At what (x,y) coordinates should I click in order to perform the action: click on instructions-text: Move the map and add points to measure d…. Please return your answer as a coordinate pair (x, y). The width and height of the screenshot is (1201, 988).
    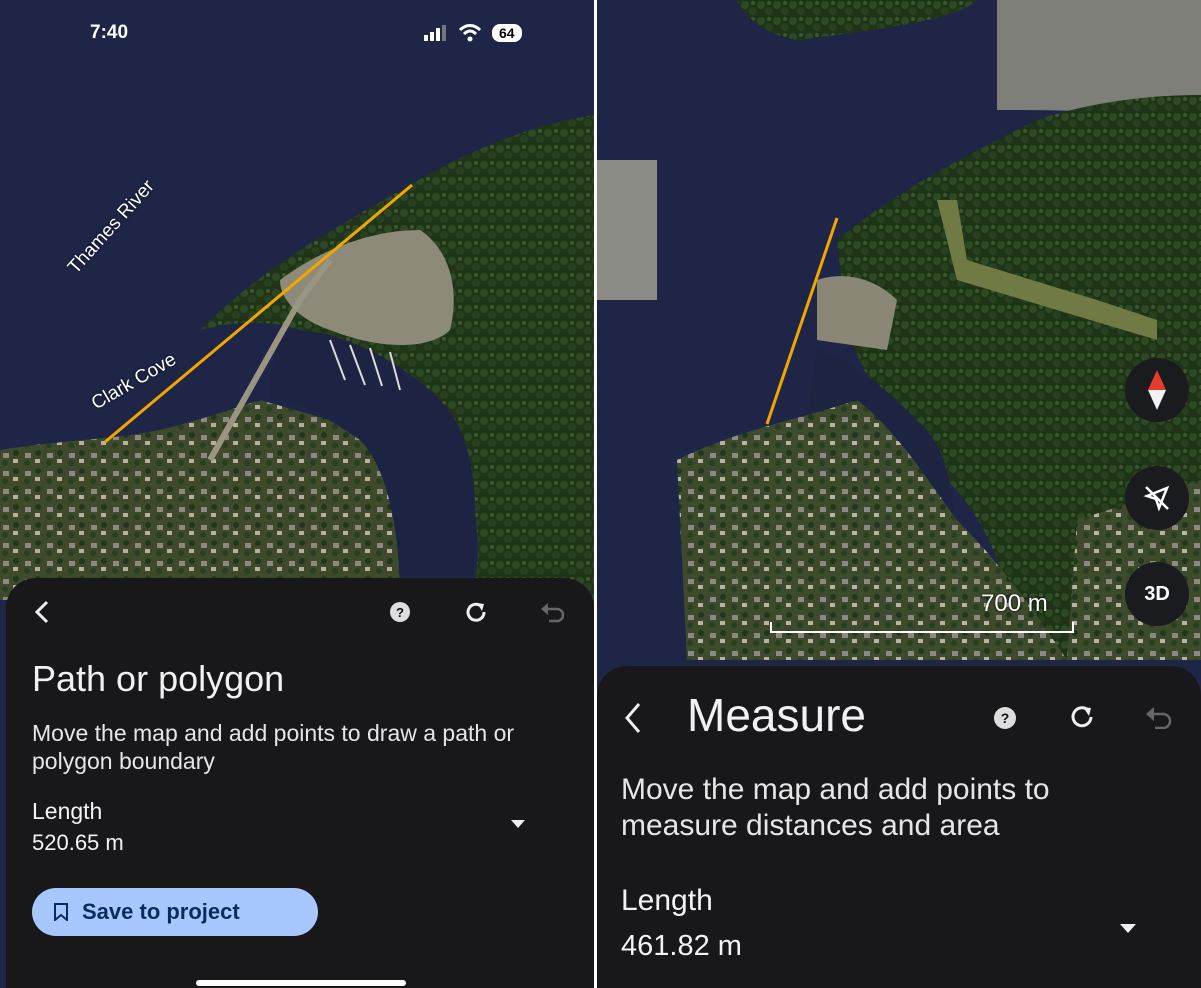
    Looking at the image, I should click on (835, 807).